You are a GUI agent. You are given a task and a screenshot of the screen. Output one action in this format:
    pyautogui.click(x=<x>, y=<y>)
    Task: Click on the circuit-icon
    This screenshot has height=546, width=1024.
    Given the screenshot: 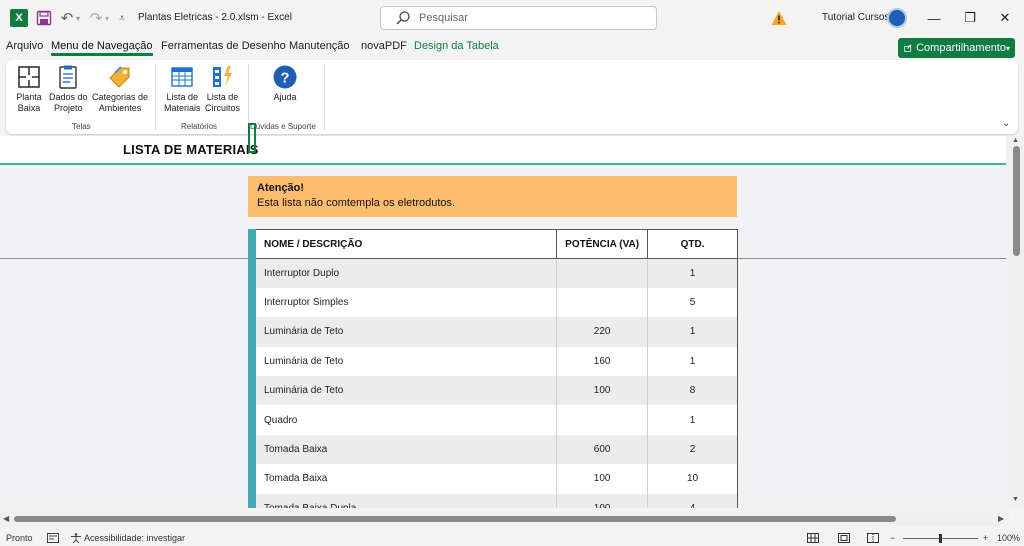 What is the action you would take?
    pyautogui.click(x=222, y=76)
    